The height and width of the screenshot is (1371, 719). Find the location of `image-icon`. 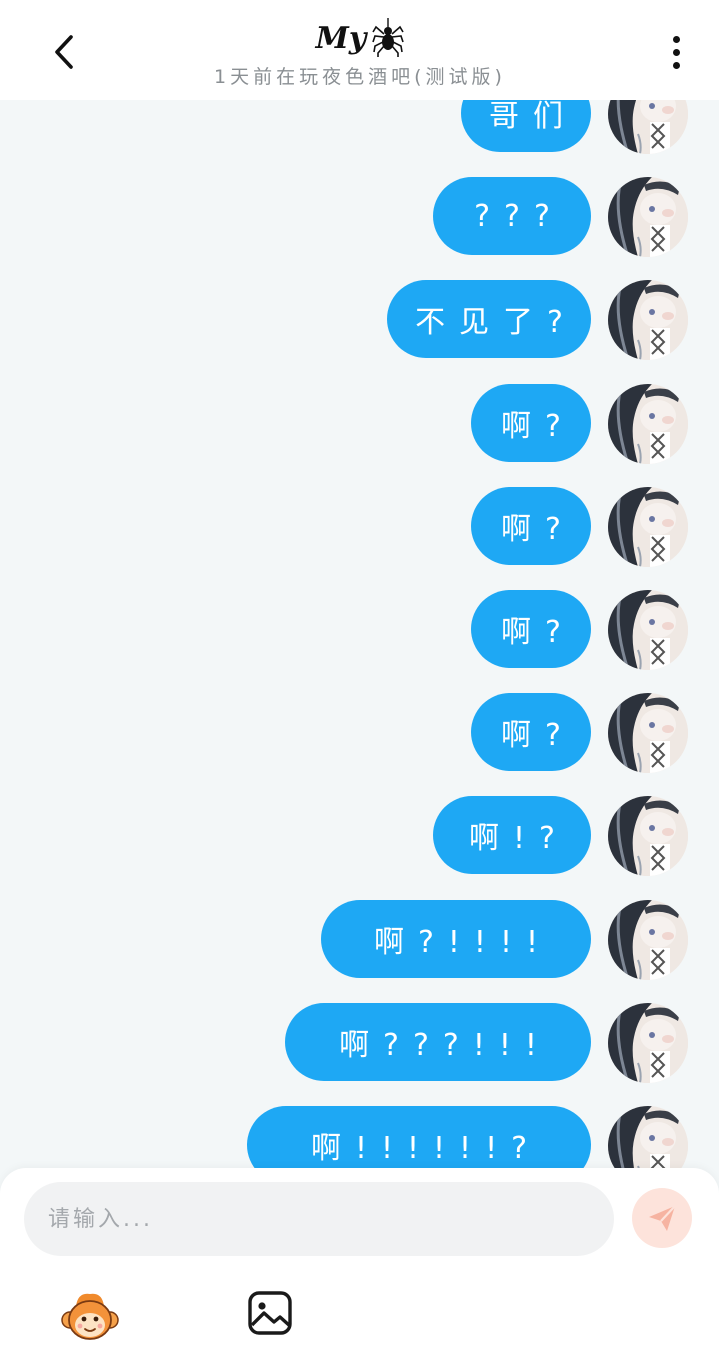

image-icon is located at coordinates (270, 1313).